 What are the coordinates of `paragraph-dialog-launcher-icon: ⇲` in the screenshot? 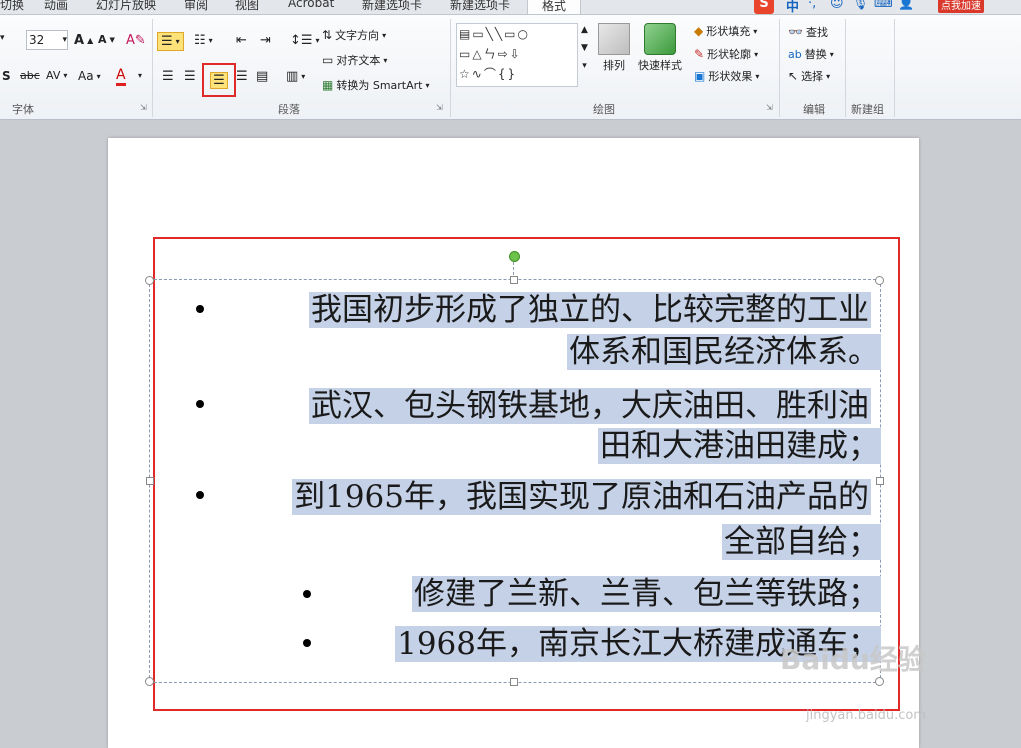 It's located at (439, 107).